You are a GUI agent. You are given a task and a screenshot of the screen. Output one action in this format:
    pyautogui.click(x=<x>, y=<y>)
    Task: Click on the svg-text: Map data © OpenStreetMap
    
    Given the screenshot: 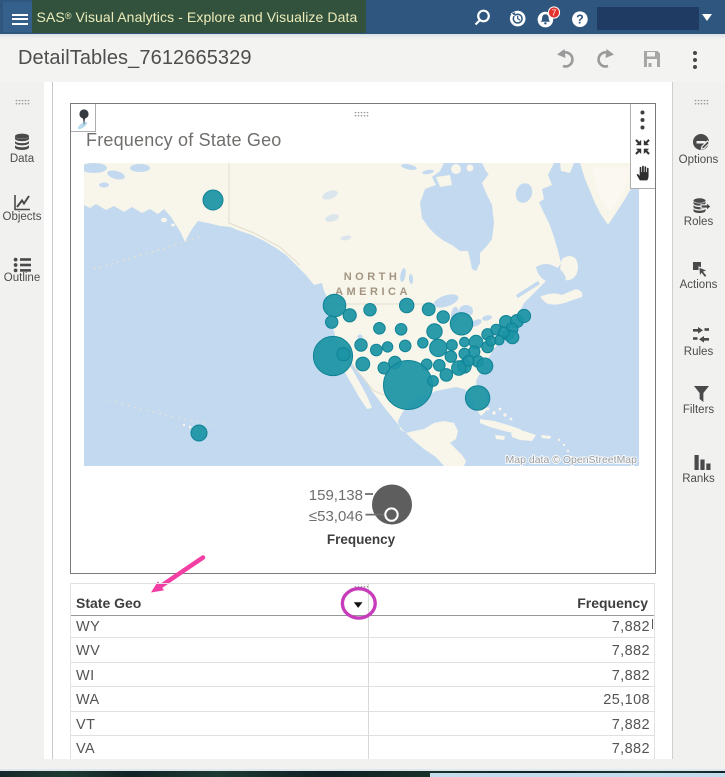 What is the action you would take?
    pyautogui.click(x=572, y=460)
    